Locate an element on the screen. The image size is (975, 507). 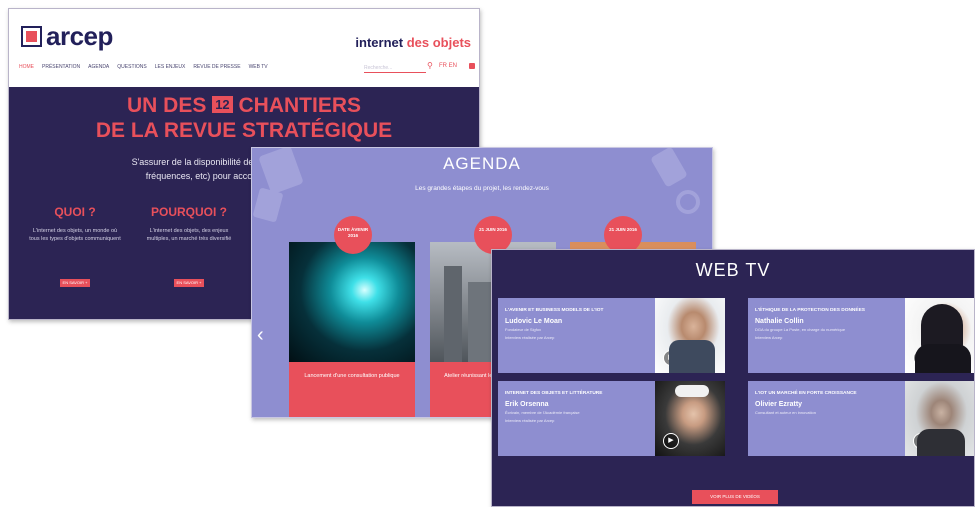
agenda-title: AGENDA is located at coordinates (482, 163).